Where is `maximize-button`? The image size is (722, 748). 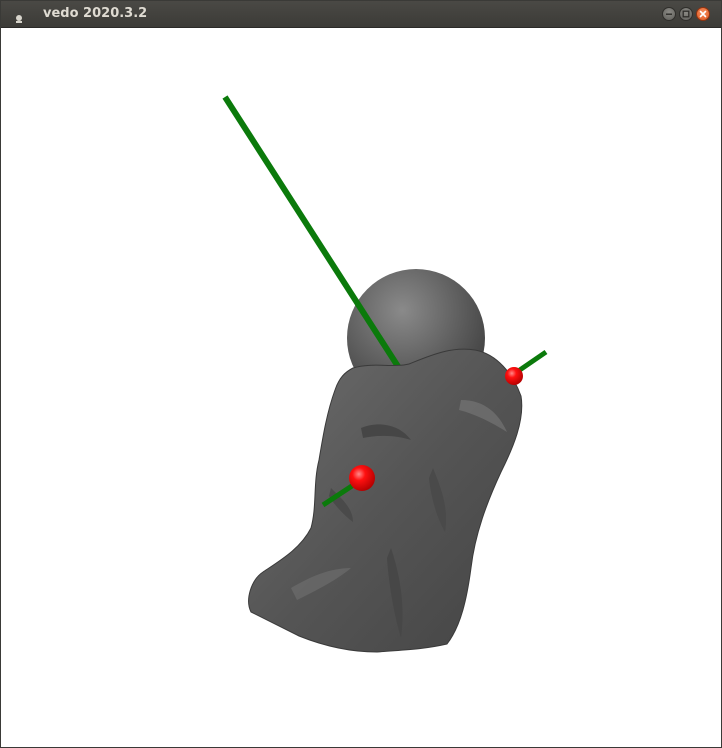 maximize-button is located at coordinates (686, 14).